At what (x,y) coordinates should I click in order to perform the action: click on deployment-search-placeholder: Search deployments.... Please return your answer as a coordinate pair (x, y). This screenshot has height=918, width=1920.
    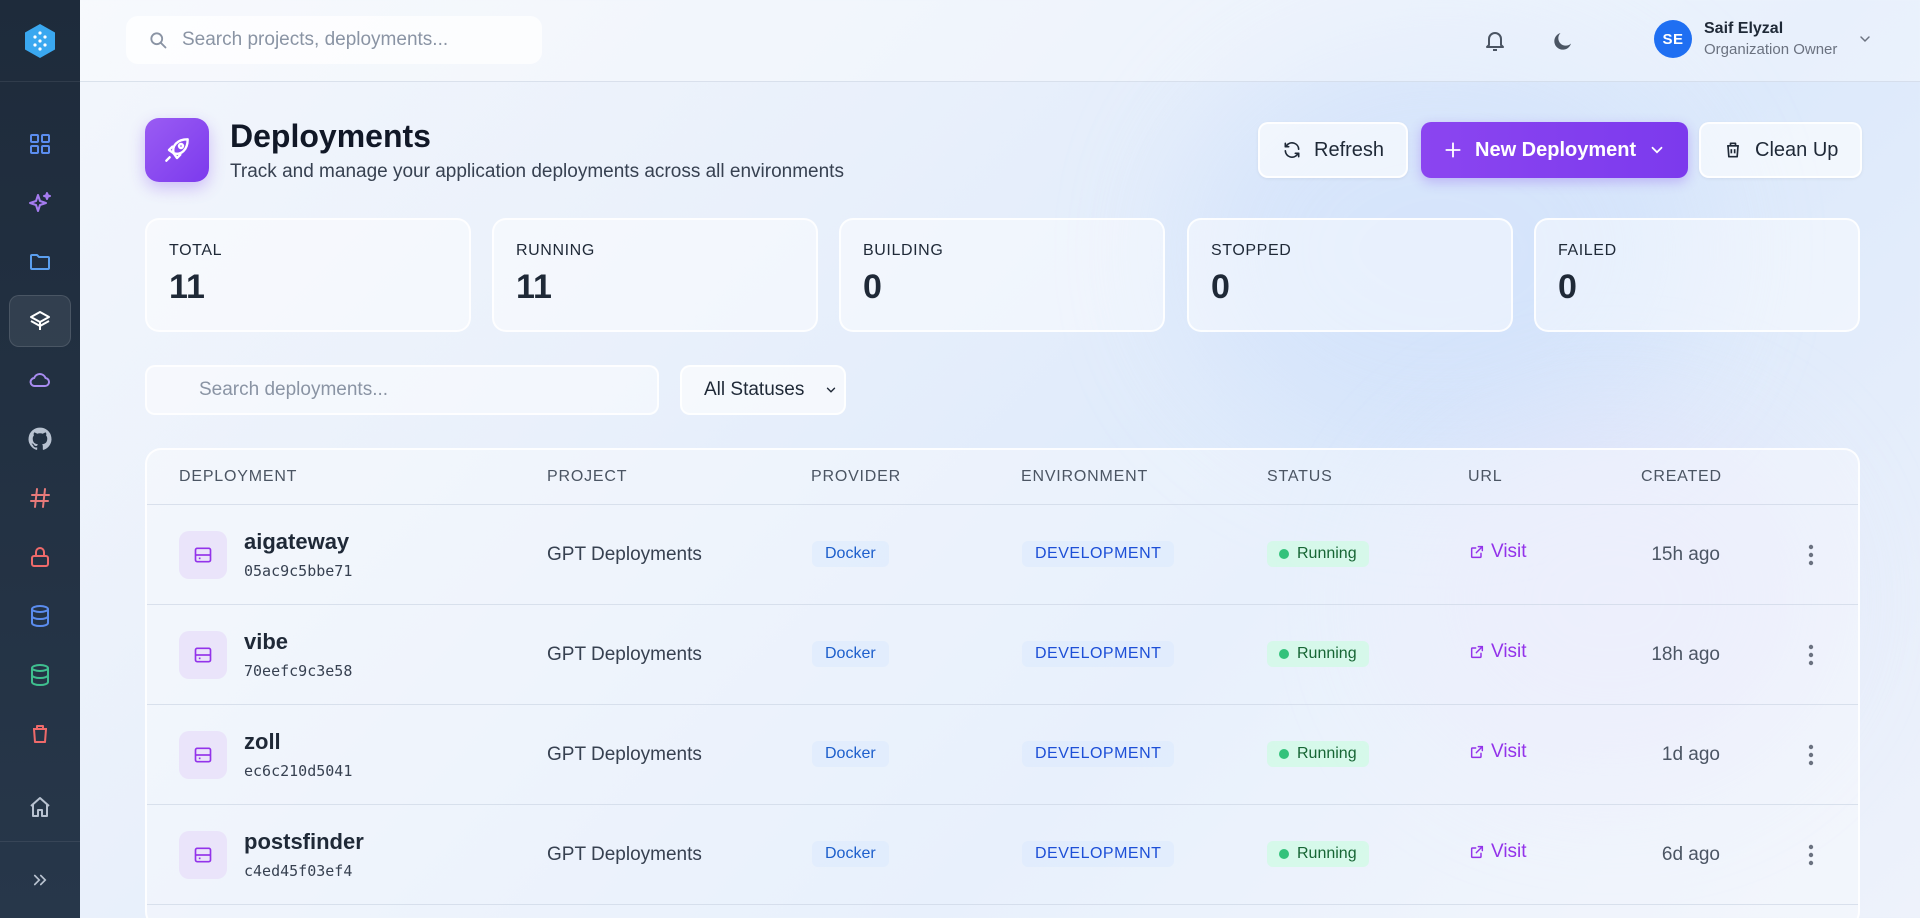
    Looking at the image, I should click on (294, 389).